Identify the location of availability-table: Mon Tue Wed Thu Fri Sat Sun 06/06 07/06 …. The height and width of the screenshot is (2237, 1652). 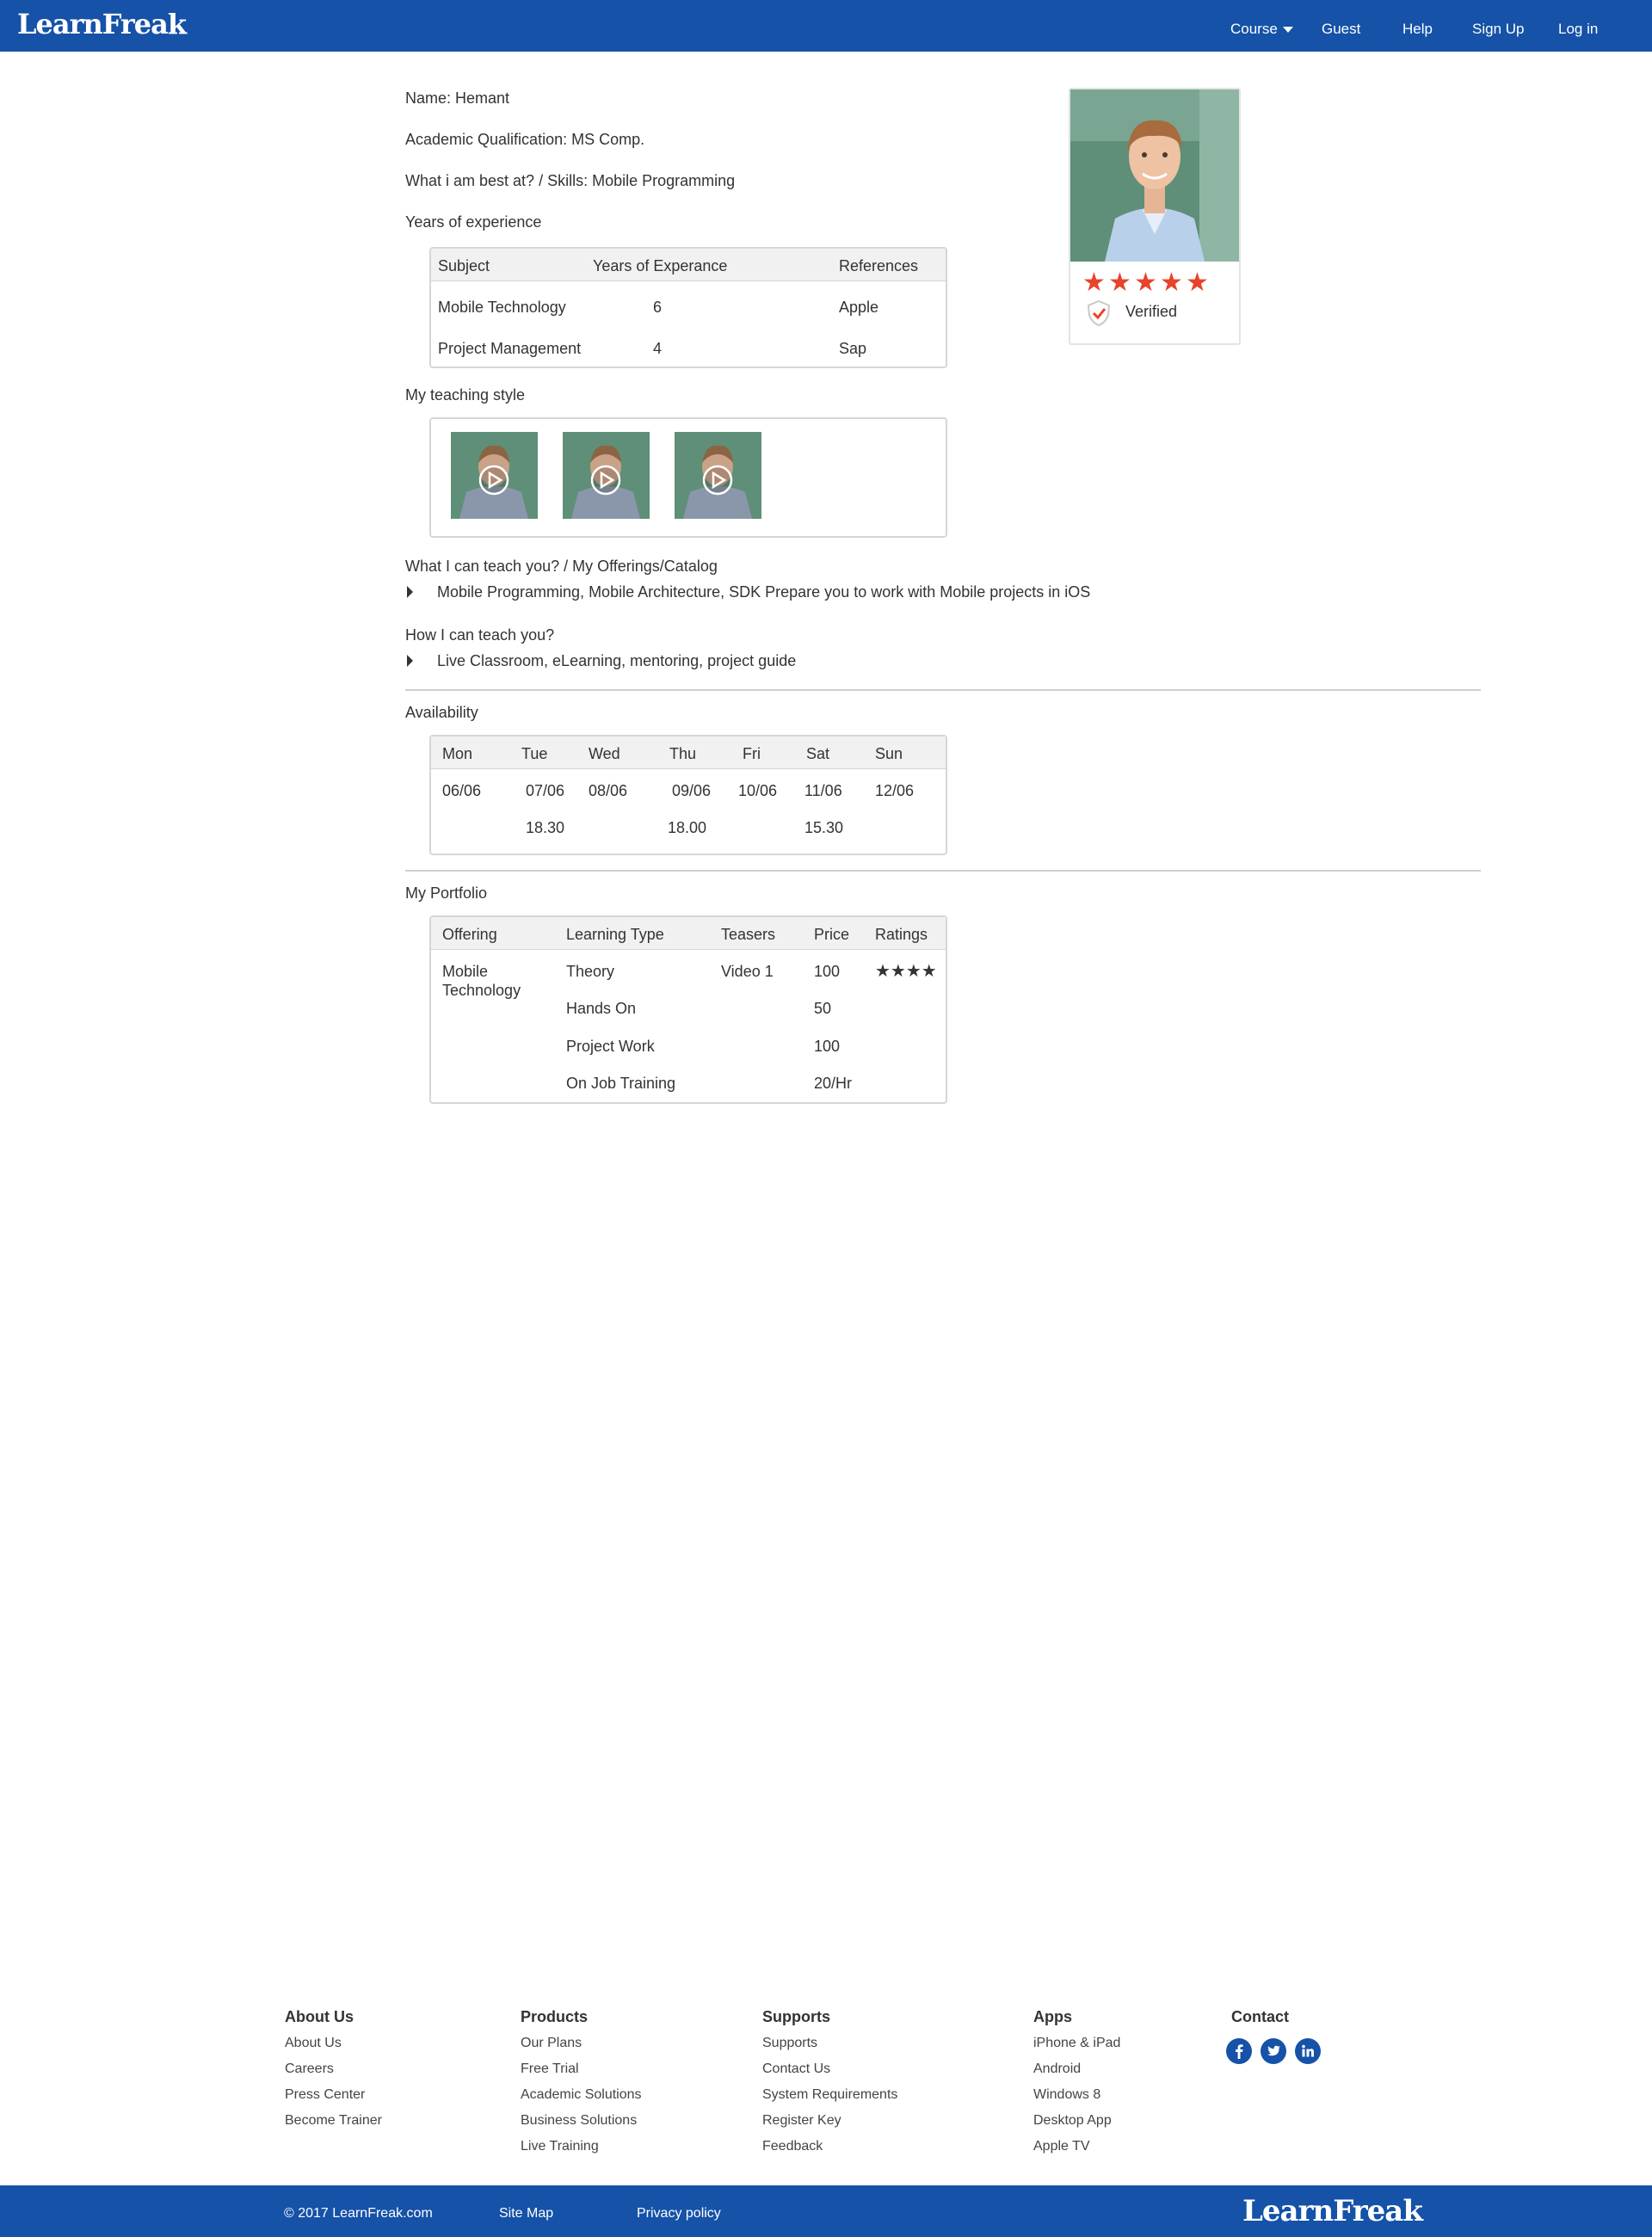
(688, 795).